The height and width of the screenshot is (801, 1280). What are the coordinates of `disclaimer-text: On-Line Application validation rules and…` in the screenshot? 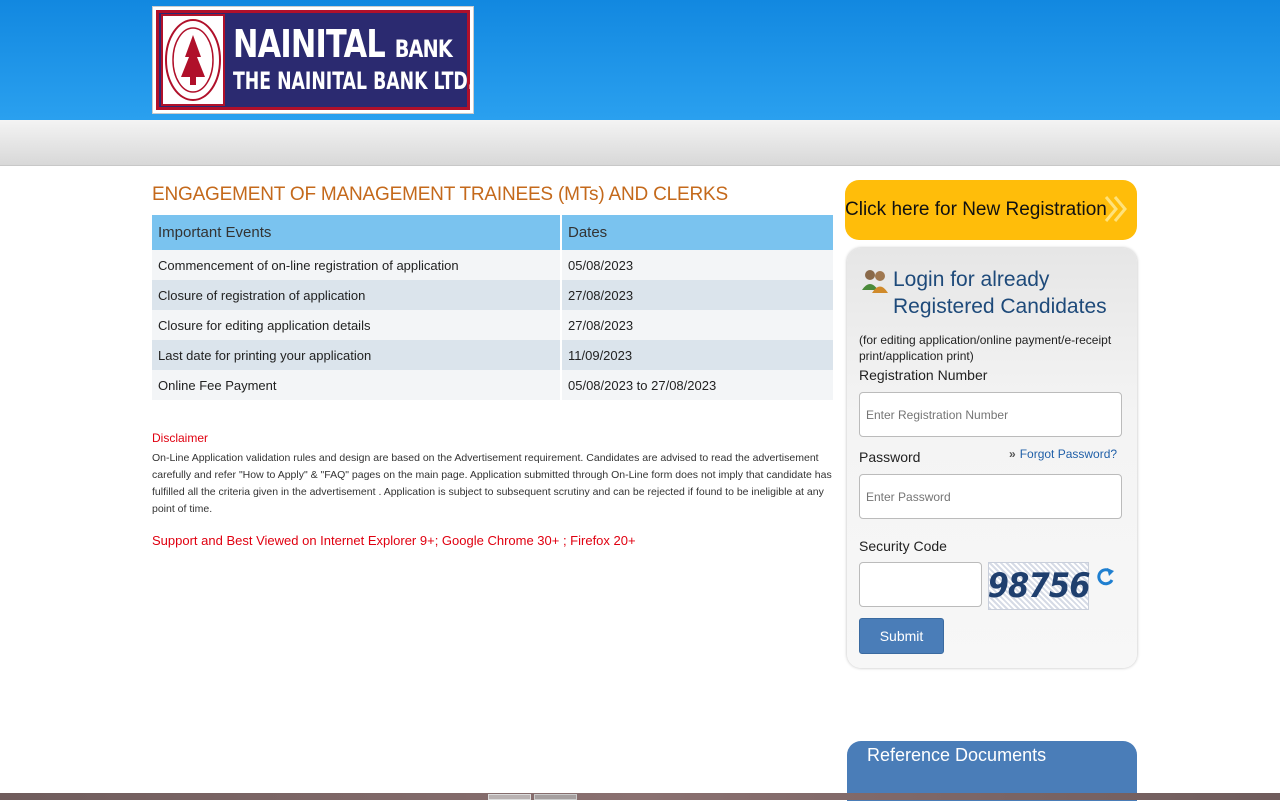 It's located at (492, 483).